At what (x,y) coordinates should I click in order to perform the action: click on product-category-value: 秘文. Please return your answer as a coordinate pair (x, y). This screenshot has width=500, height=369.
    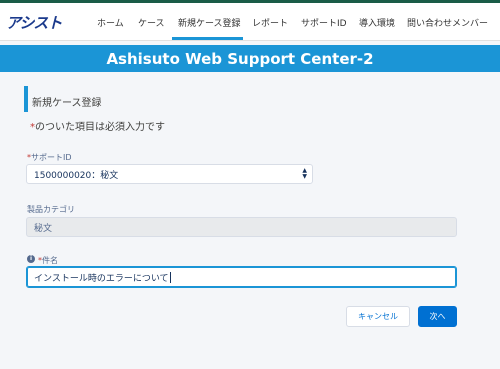
    Looking at the image, I should click on (43, 228).